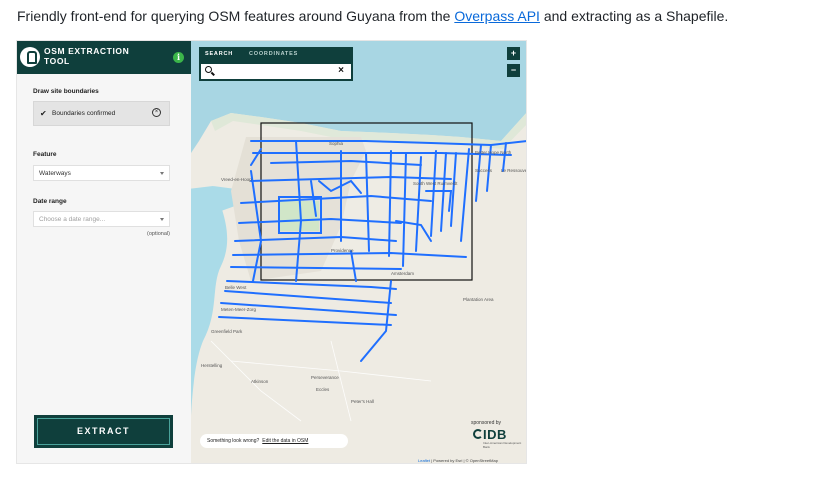 Image resolution: width=831 pixels, height=487 pixels. I want to click on feedback-text: Something look wrong?, so click(233, 441).